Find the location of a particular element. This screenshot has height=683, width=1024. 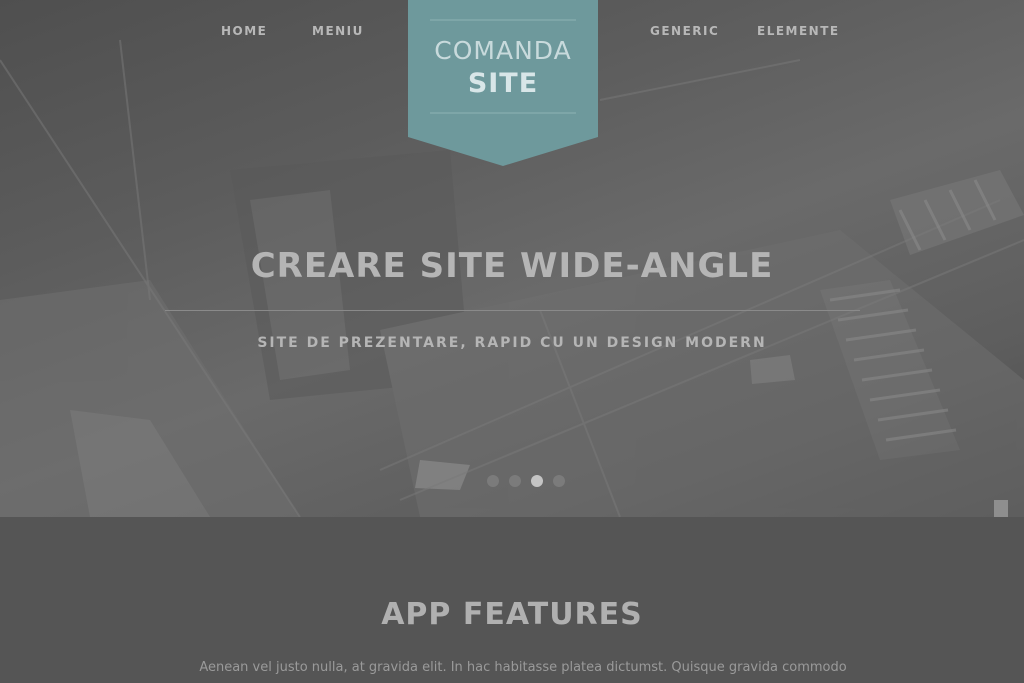

hero-title: CREARE SITE WIDE-ANGLE is located at coordinates (512, 266).